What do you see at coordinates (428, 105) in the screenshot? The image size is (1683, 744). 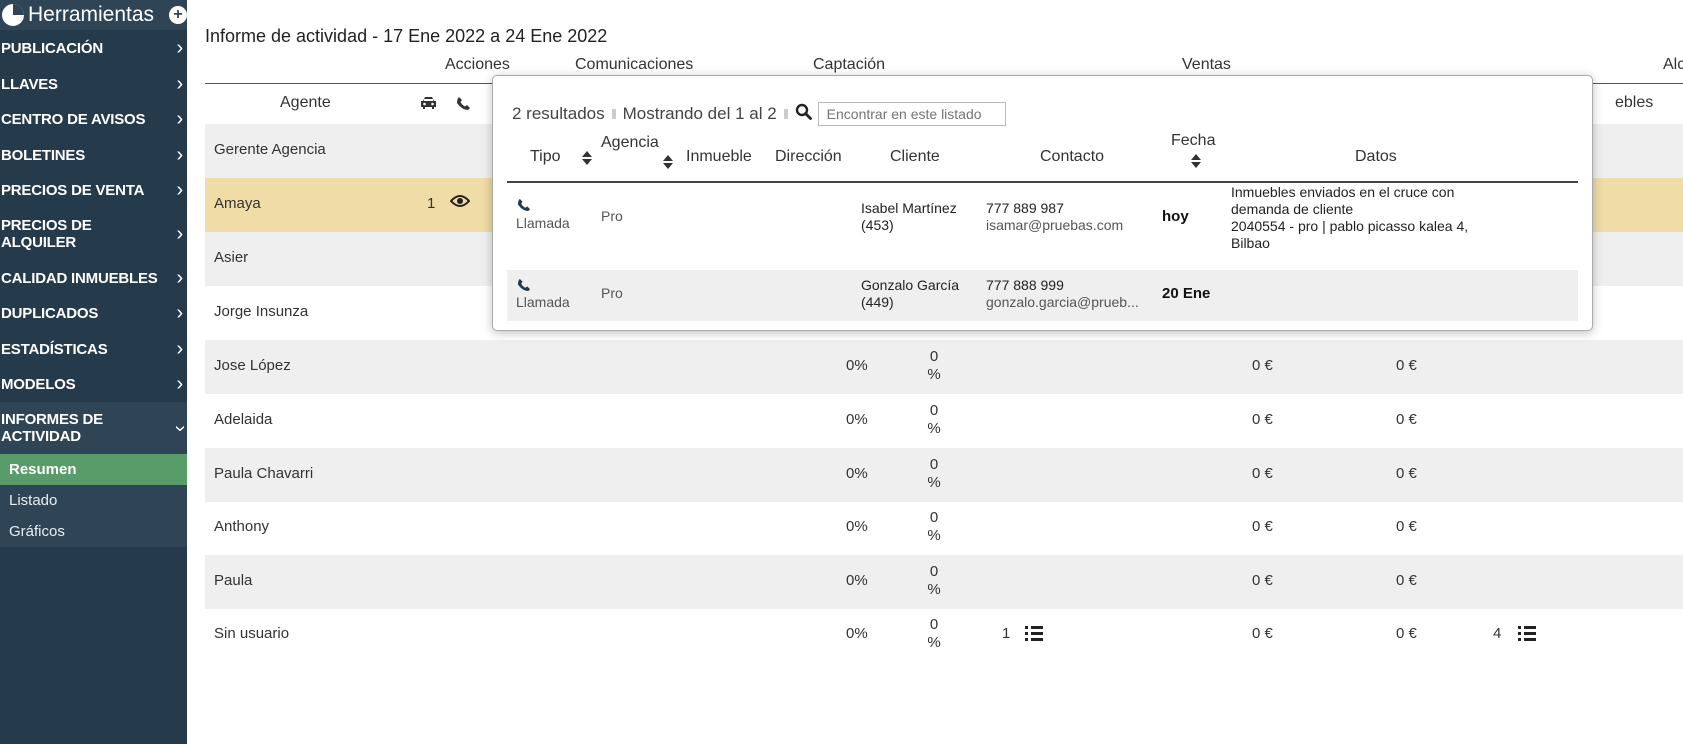 I see `car-icon` at bounding box center [428, 105].